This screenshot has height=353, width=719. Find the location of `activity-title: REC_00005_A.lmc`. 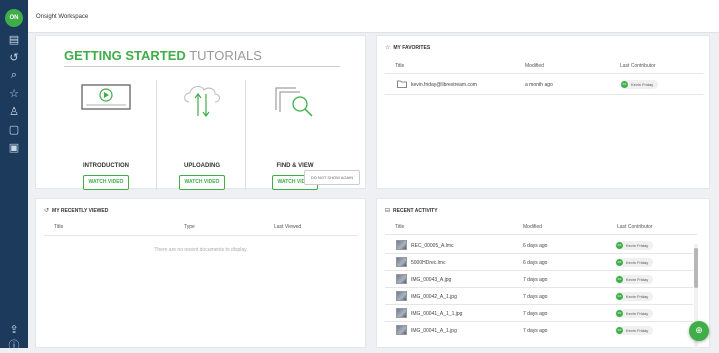

activity-title: REC_00005_A.lmc is located at coordinates (432, 246).